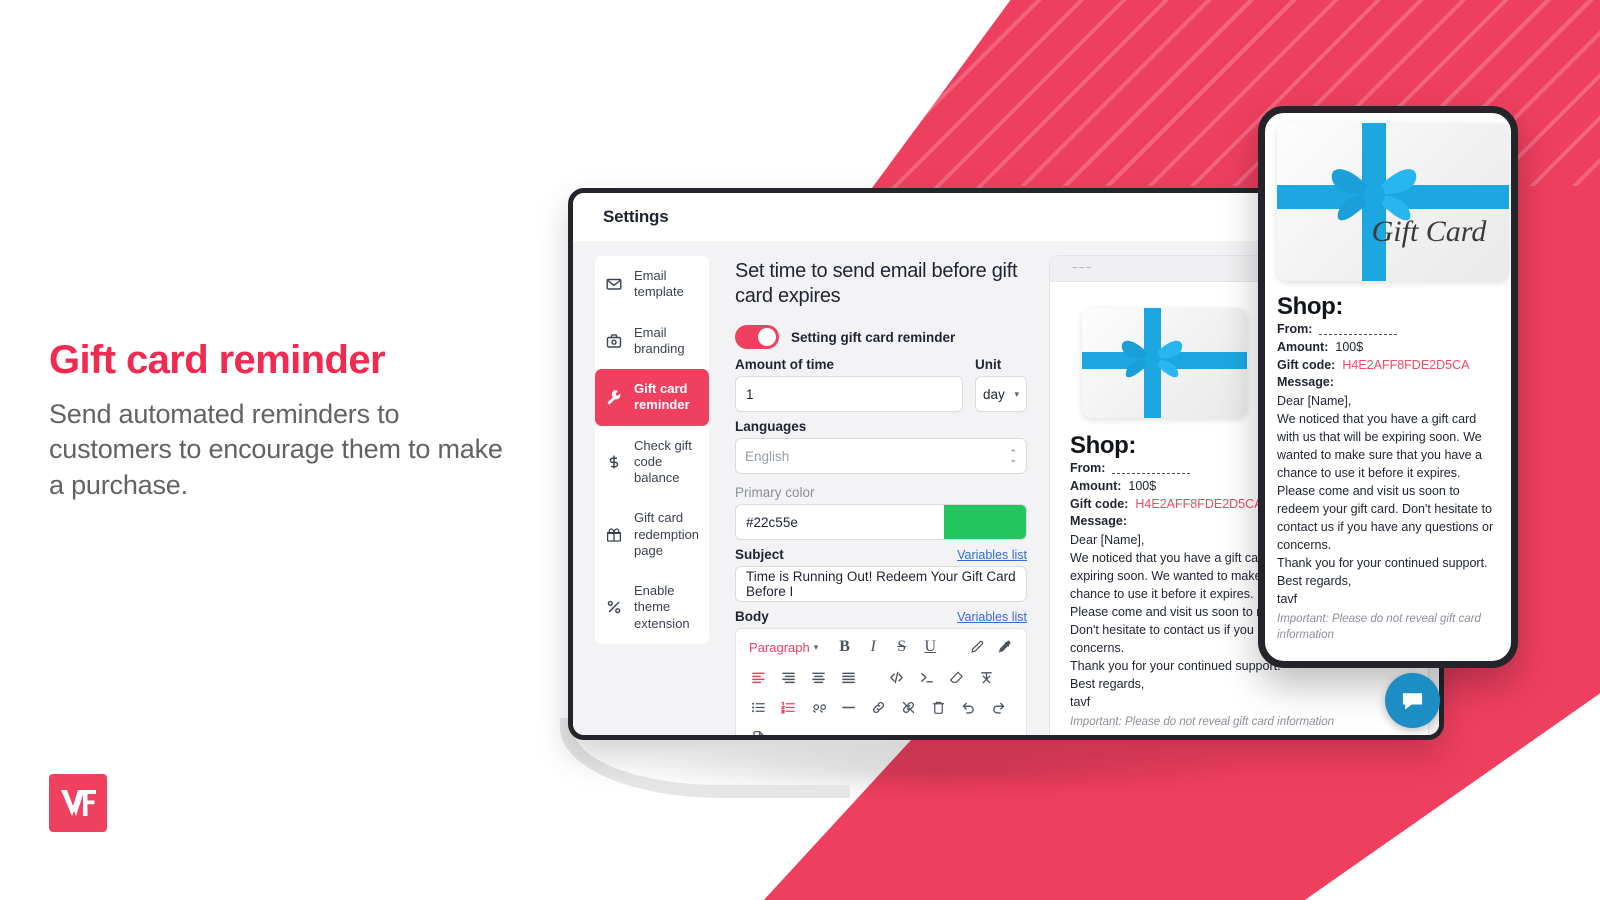  What do you see at coordinates (985, 522) in the screenshot?
I see `primary-color-swatch` at bounding box center [985, 522].